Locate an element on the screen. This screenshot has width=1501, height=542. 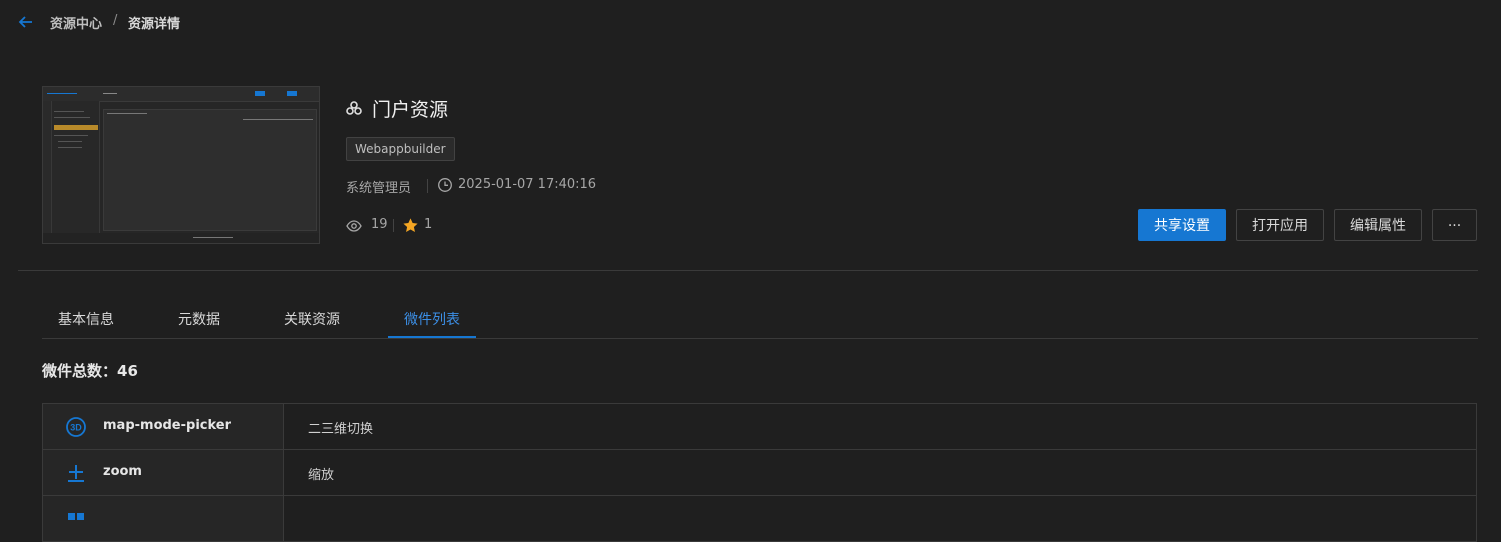
resource-thumbnail is located at coordinates (181, 165).